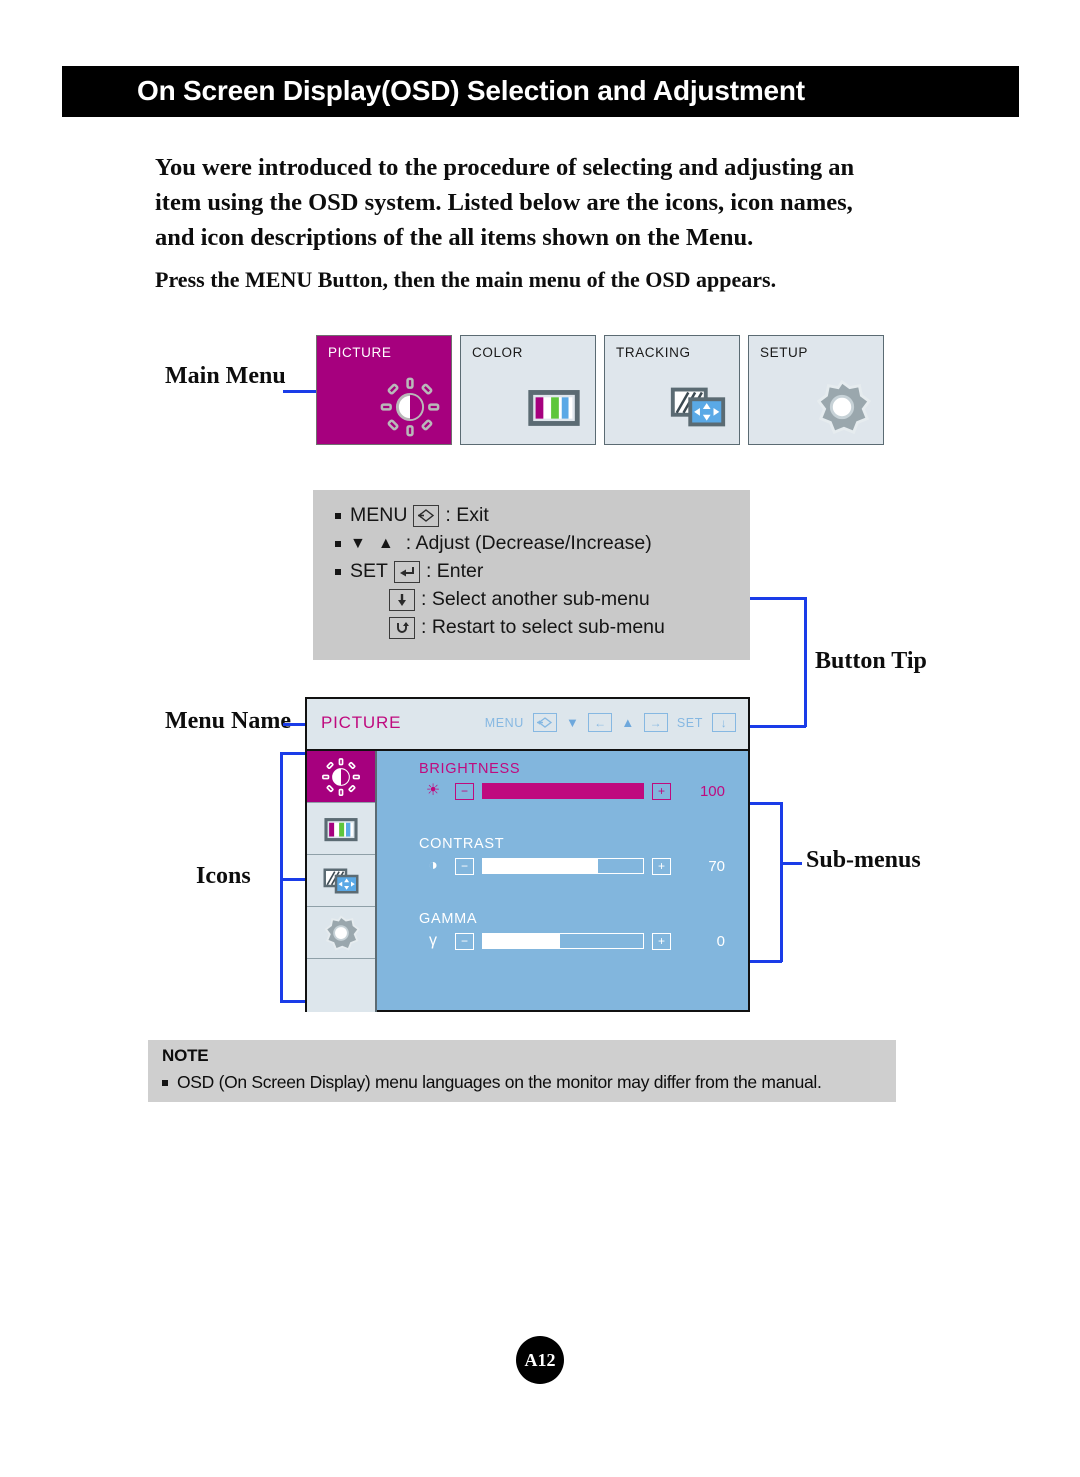 The height and width of the screenshot is (1477, 1080). Describe the element at coordinates (778, 726) in the screenshot. I see `connector-button-tip-bottom` at that location.